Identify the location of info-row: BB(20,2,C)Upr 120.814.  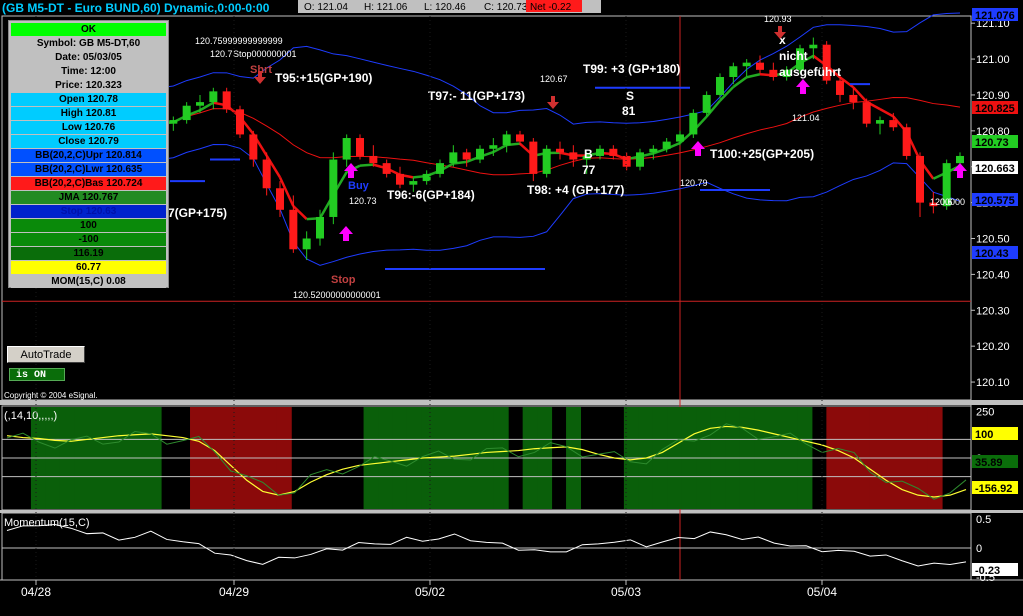
(88, 155).